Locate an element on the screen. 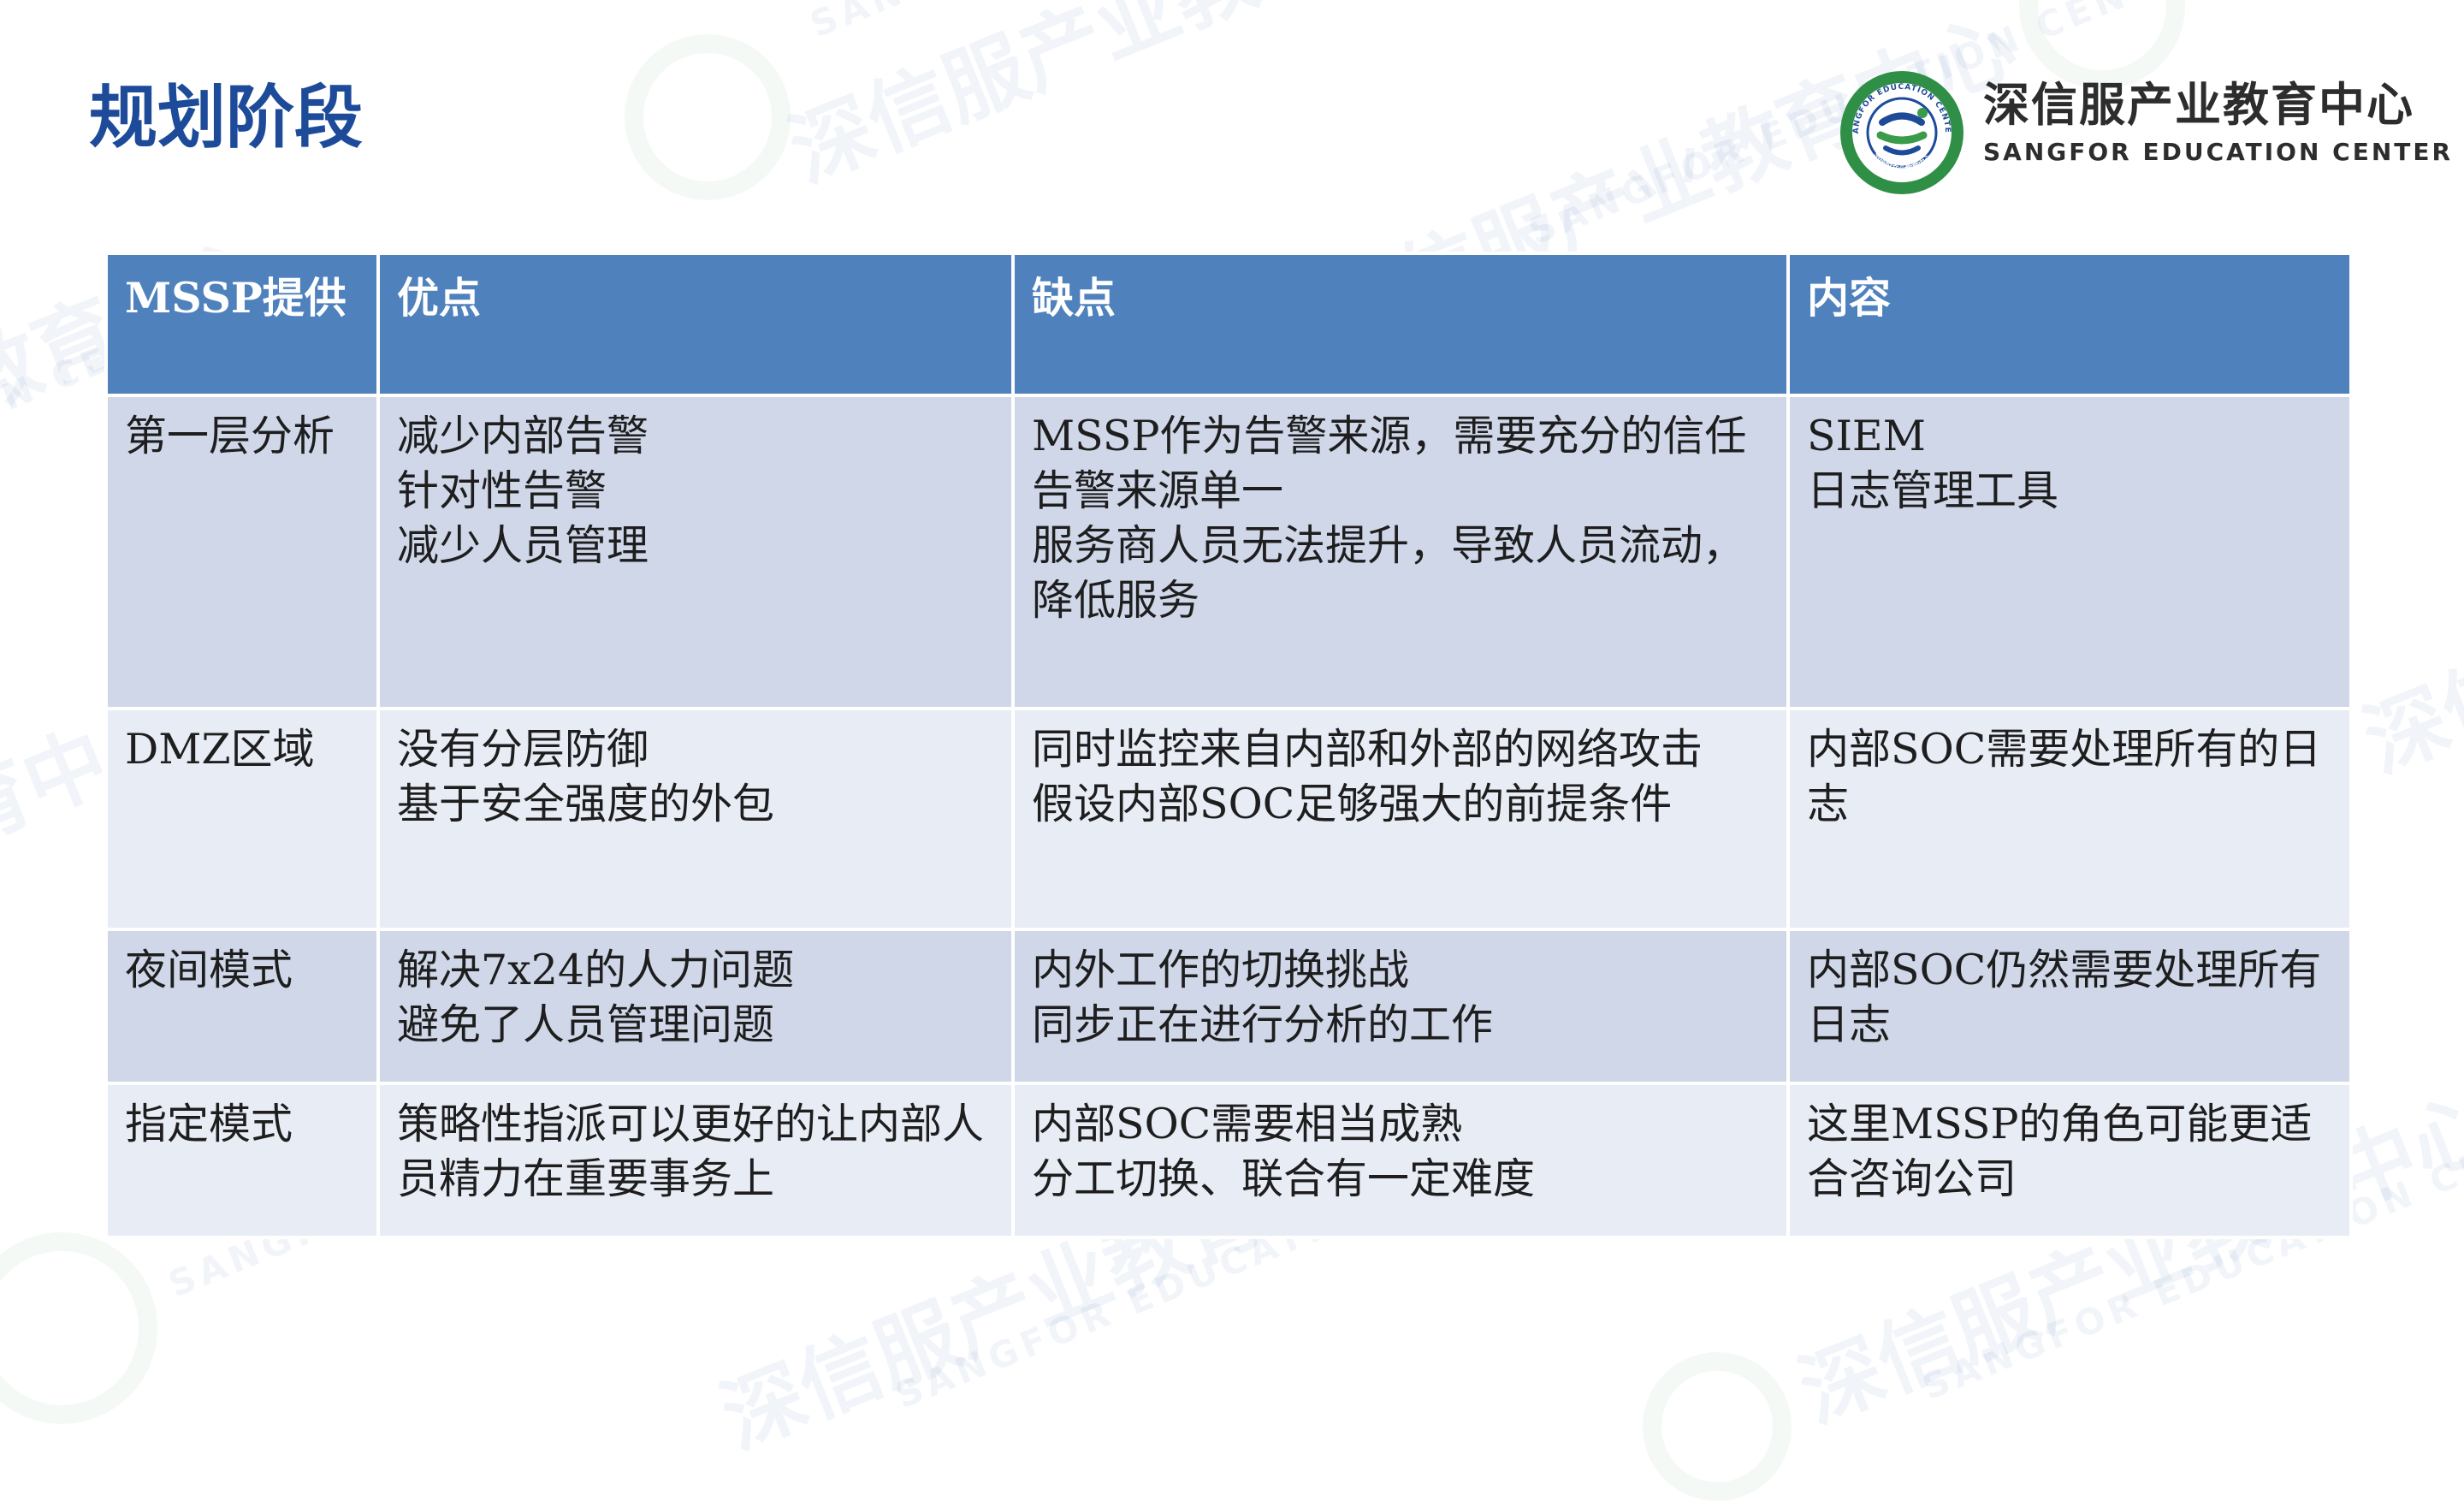  cons-item: 同时监控来自内部和外部的网络攻击 is located at coordinates (1367, 750).